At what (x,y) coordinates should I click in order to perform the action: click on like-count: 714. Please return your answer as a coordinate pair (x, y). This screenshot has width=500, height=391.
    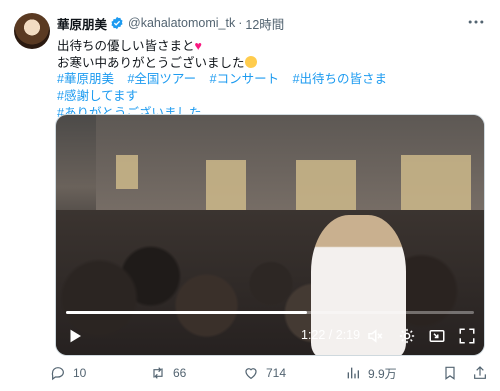
    Looking at the image, I should click on (276, 373).